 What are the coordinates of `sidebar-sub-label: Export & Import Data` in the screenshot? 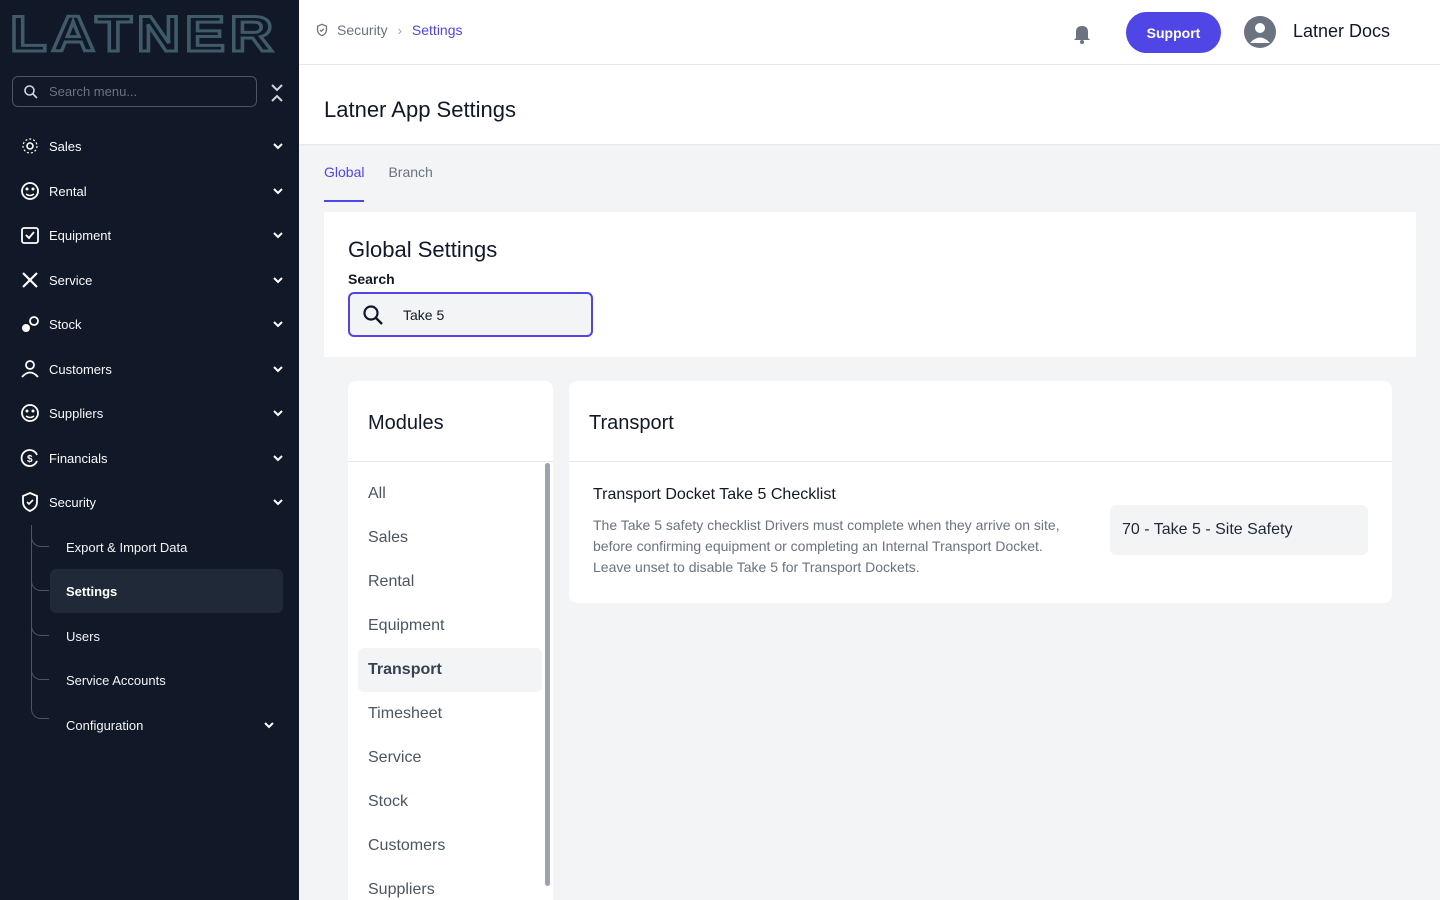 It's located at (127, 547).